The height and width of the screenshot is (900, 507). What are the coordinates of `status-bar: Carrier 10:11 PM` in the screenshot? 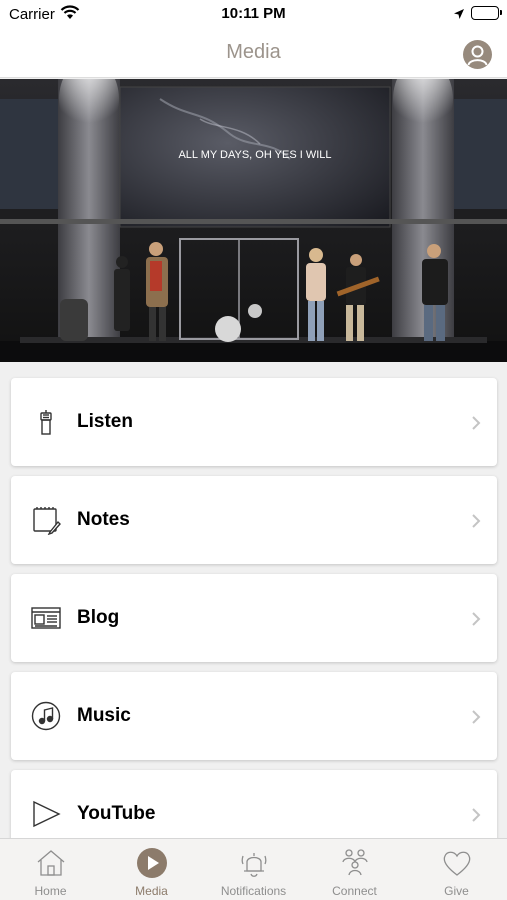 It's located at (253, 15).